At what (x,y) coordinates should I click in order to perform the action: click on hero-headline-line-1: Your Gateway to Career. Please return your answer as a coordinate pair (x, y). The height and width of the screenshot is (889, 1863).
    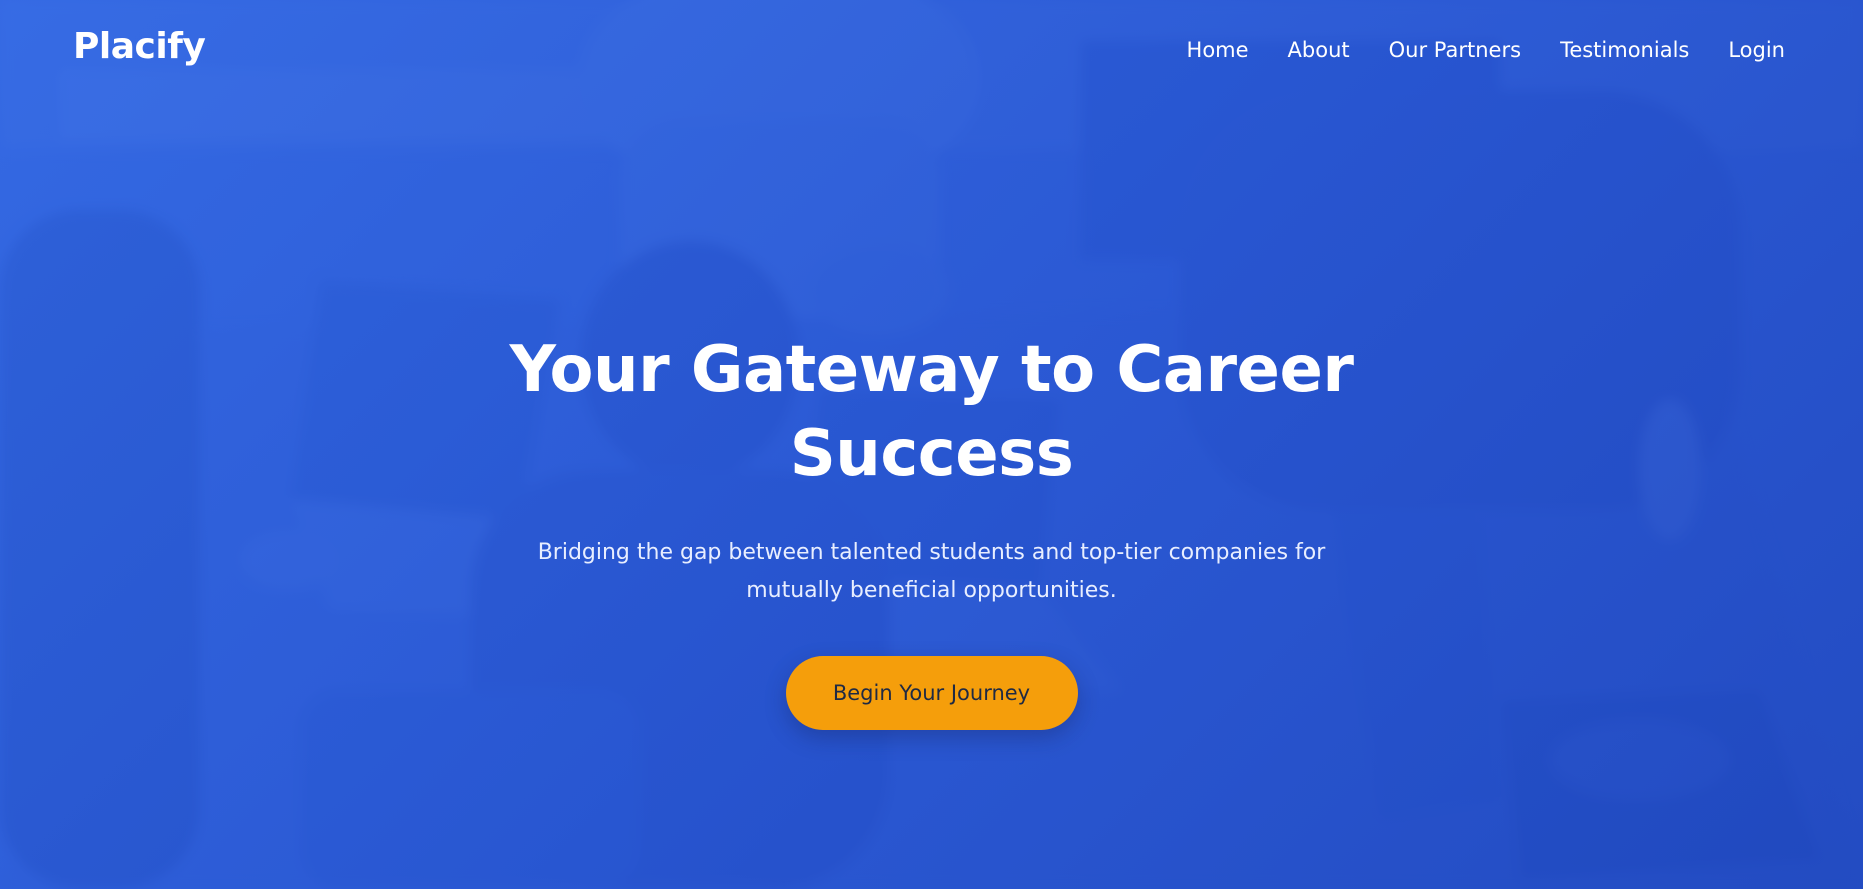
    Looking at the image, I should click on (931, 370).